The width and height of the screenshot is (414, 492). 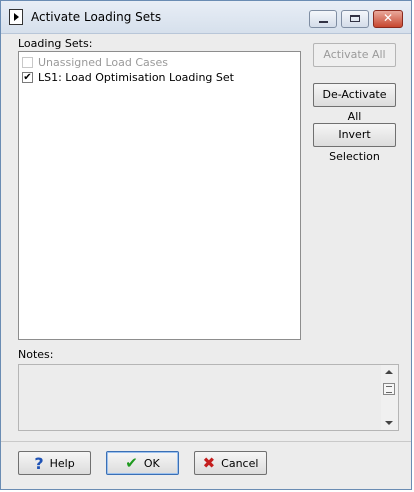 I want to click on ok-button: ✔ OK, so click(x=142, y=463).